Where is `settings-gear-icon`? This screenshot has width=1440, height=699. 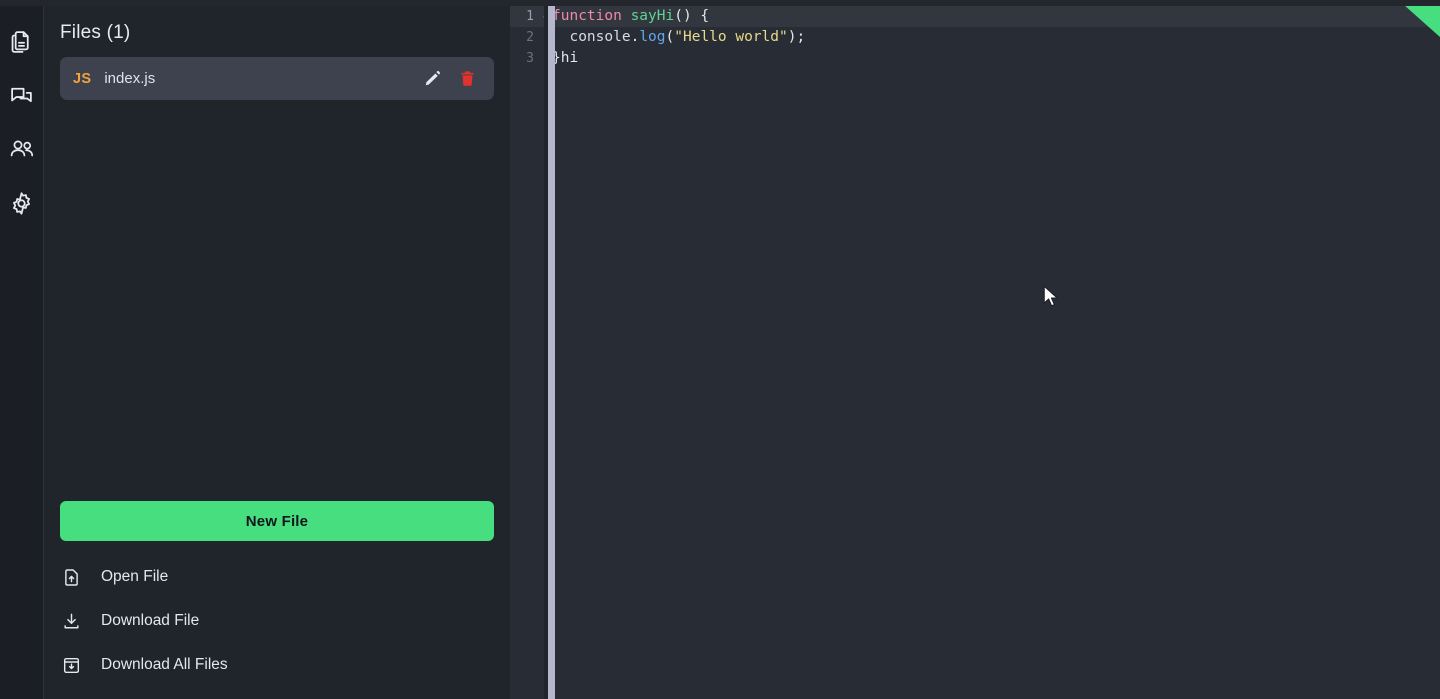 settings-gear-icon is located at coordinates (21, 203).